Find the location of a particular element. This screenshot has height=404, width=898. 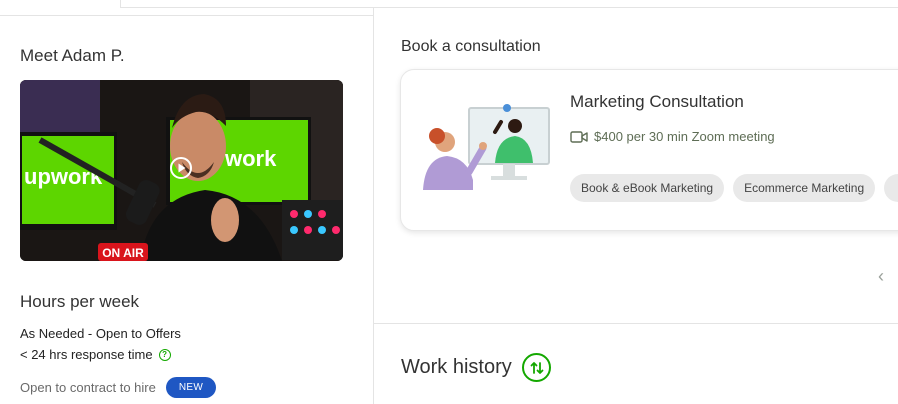

consultation-illustration is located at coordinates (486, 147).